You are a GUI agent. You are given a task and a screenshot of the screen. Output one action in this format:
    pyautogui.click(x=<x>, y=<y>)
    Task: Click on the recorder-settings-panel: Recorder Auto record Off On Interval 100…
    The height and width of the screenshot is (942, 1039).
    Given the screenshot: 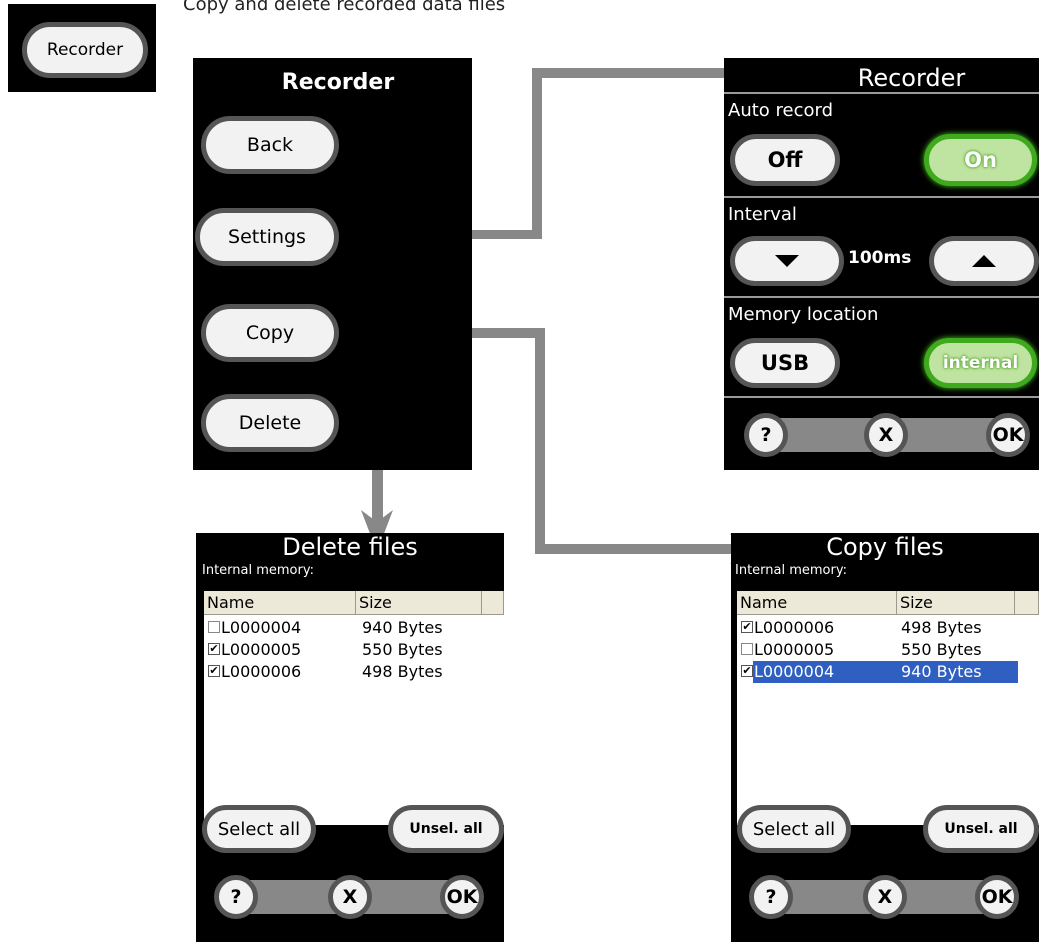 What is the action you would take?
    pyautogui.click(x=881, y=264)
    